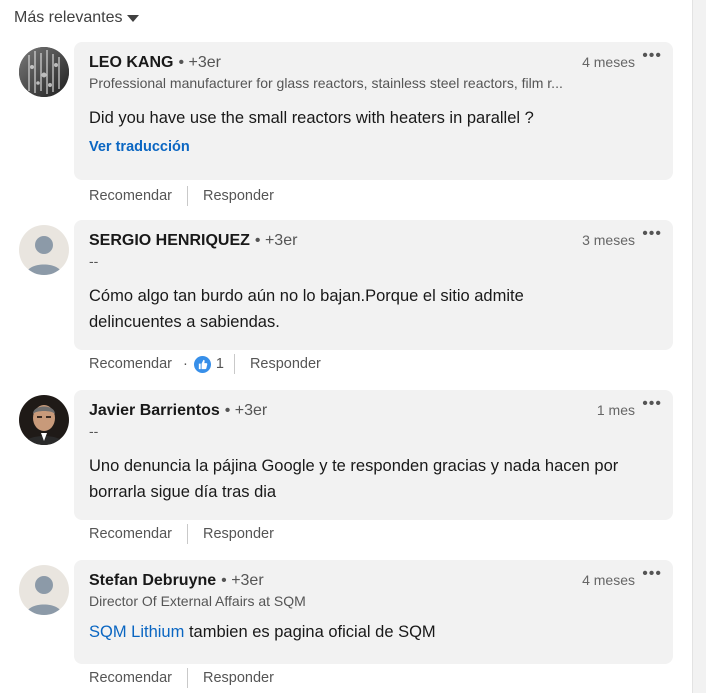 The width and height of the screenshot is (706, 693). What do you see at coordinates (197, 601) in the screenshot?
I see `commenter-headline: Director Of External Affairs at SQM` at bounding box center [197, 601].